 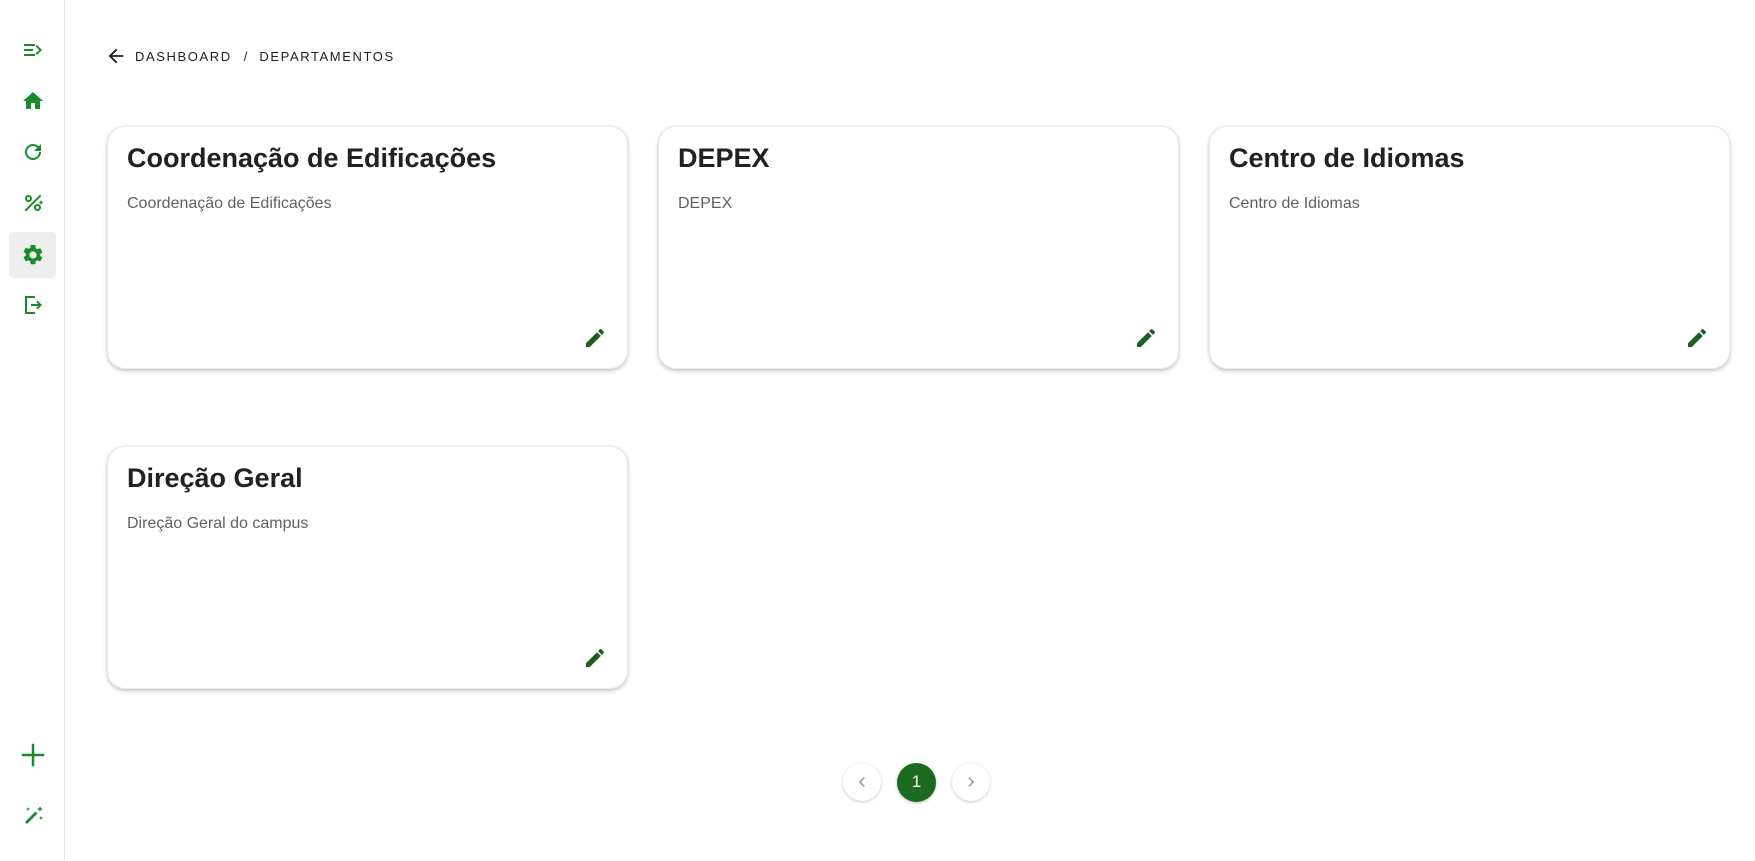 I want to click on arrow-left-icon, so click(x=116, y=56).